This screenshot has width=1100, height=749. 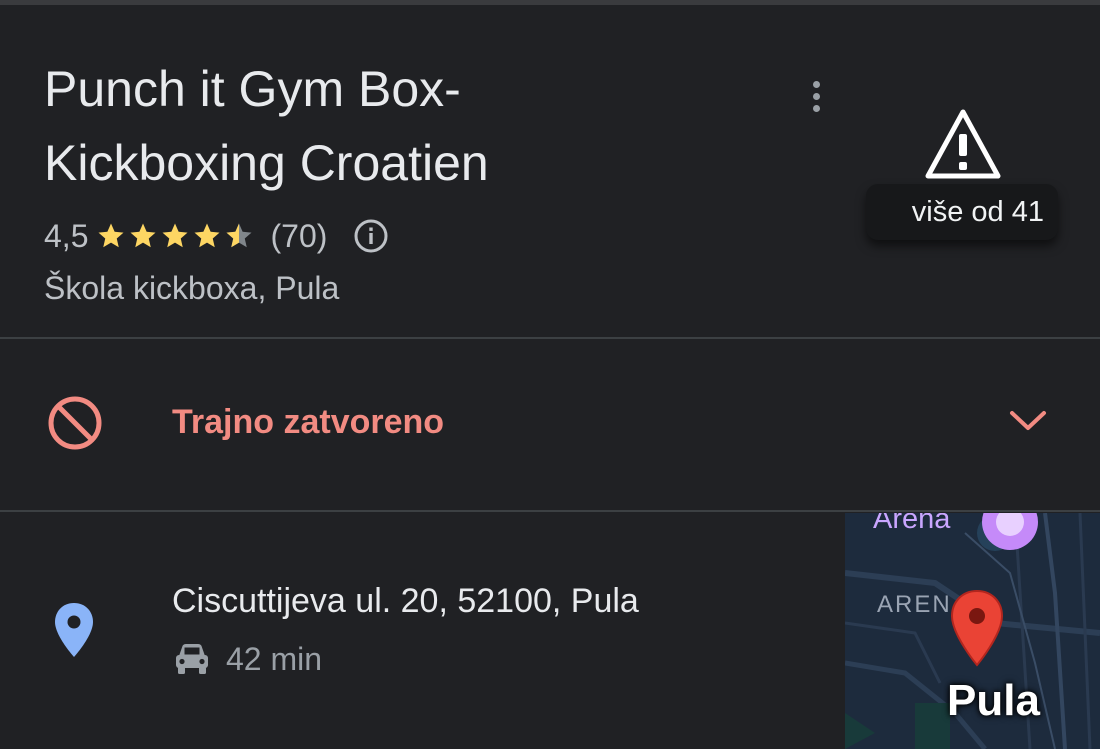 What do you see at coordinates (912, 524) in the screenshot?
I see `map-label-arena: Arena` at bounding box center [912, 524].